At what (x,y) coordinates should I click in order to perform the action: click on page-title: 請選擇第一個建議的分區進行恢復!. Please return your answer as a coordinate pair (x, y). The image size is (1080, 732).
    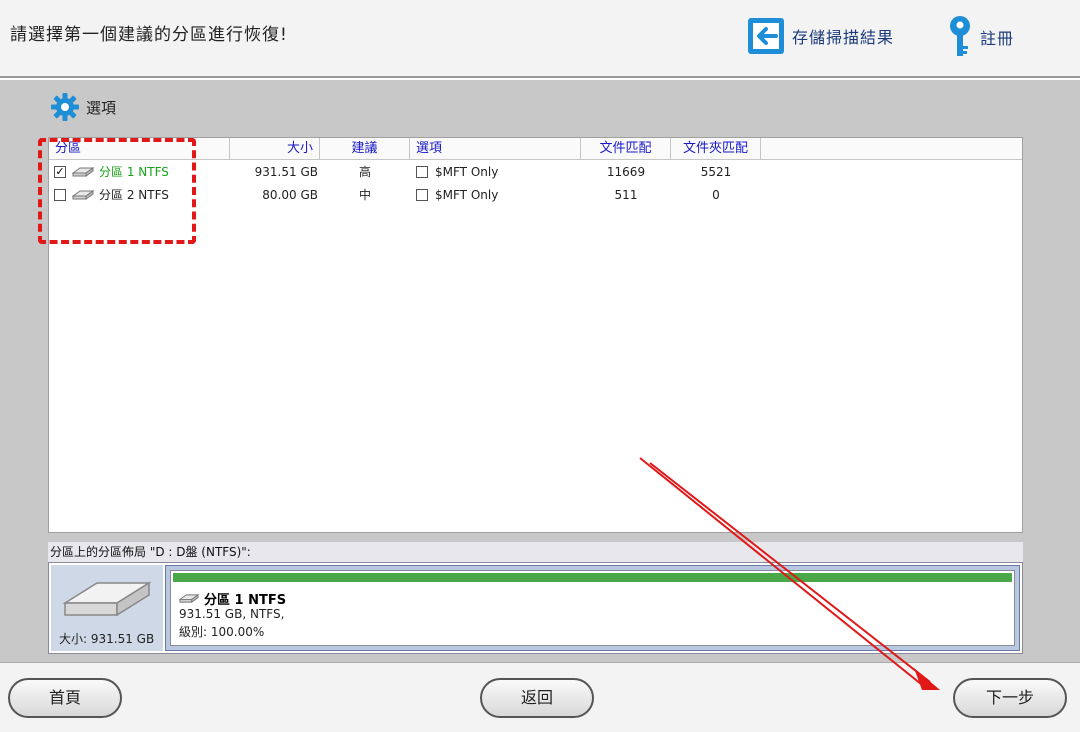
    Looking at the image, I should click on (149, 35).